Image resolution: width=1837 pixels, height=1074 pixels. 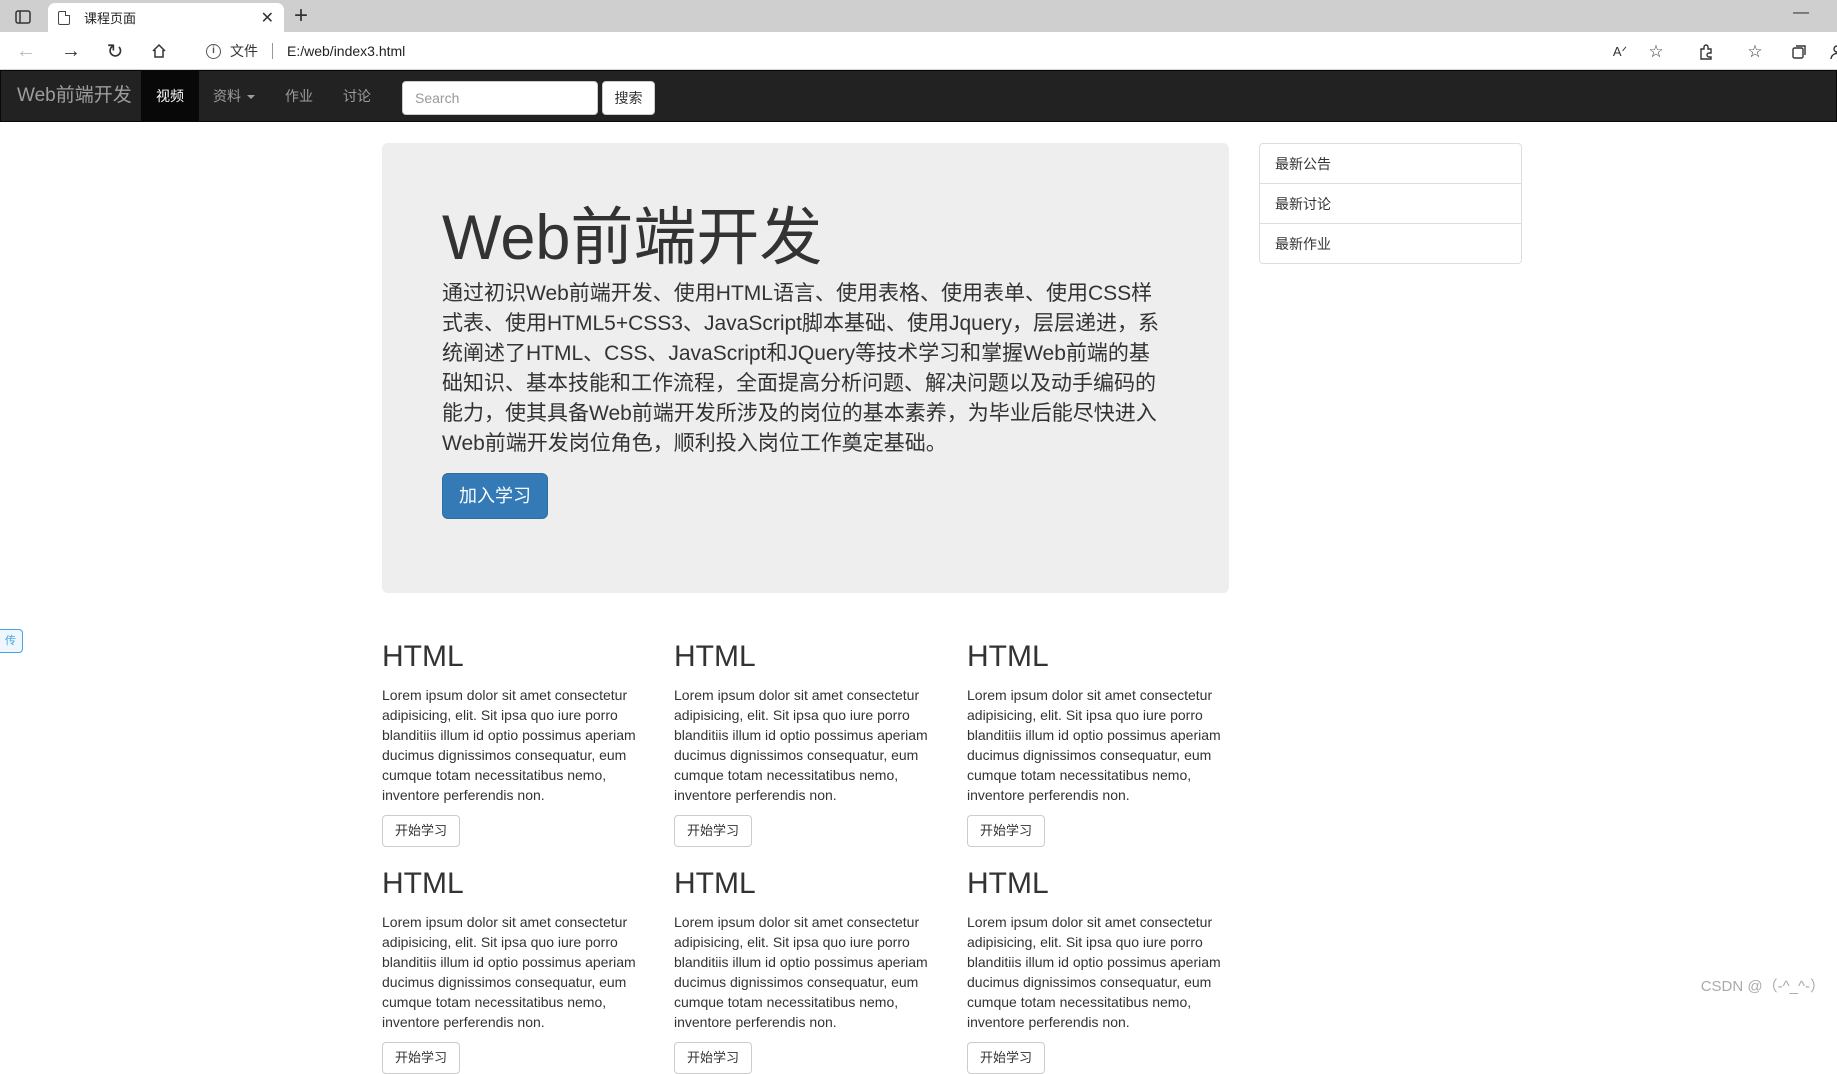 I want to click on close-icon: ✕, so click(x=267, y=18).